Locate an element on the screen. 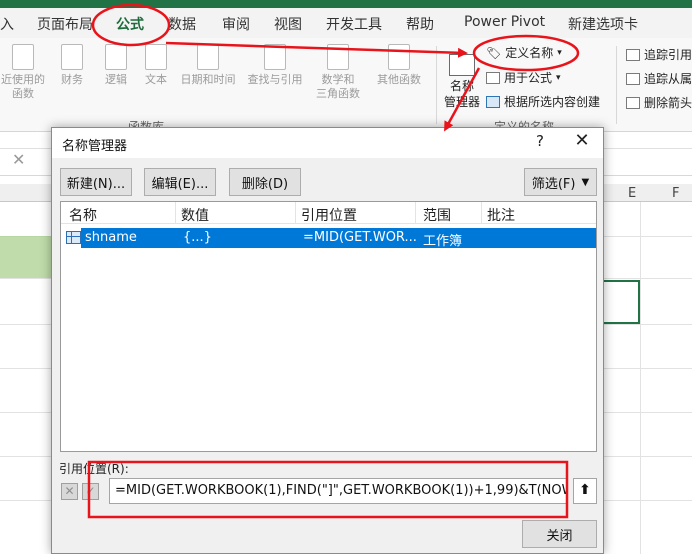  date-time-button: 日期和时间 is located at coordinates (208, 65).